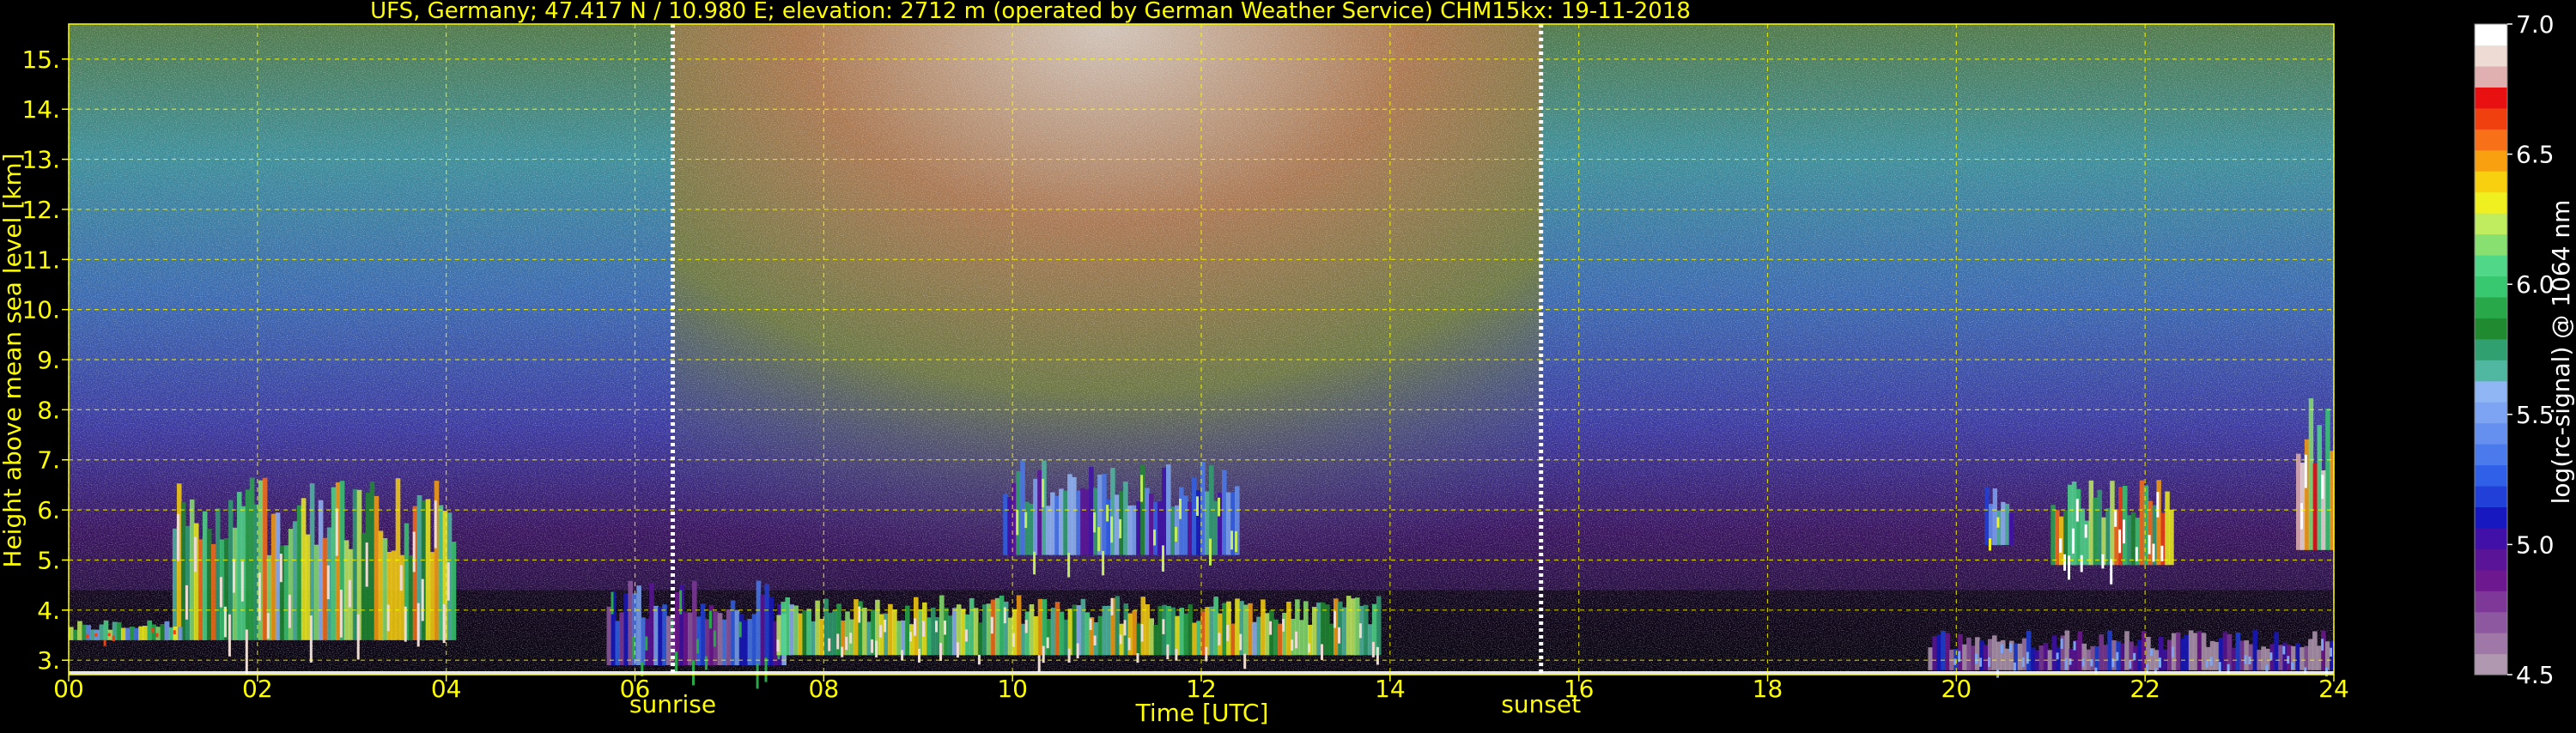  I want to click on y-tick-label: 12., so click(40, 210).